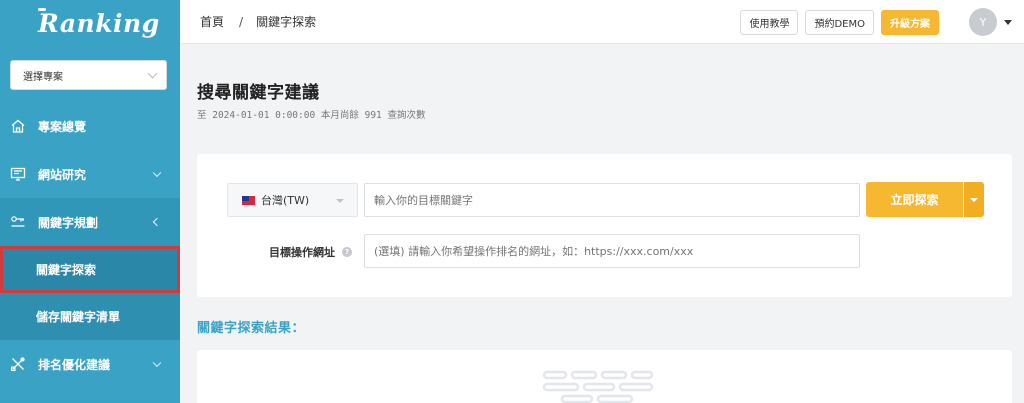 The height and width of the screenshot is (403, 1024). What do you see at coordinates (251, 328) in the screenshot?
I see `results-title: 關鍵字探索結果：` at bounding box center [251, 328].